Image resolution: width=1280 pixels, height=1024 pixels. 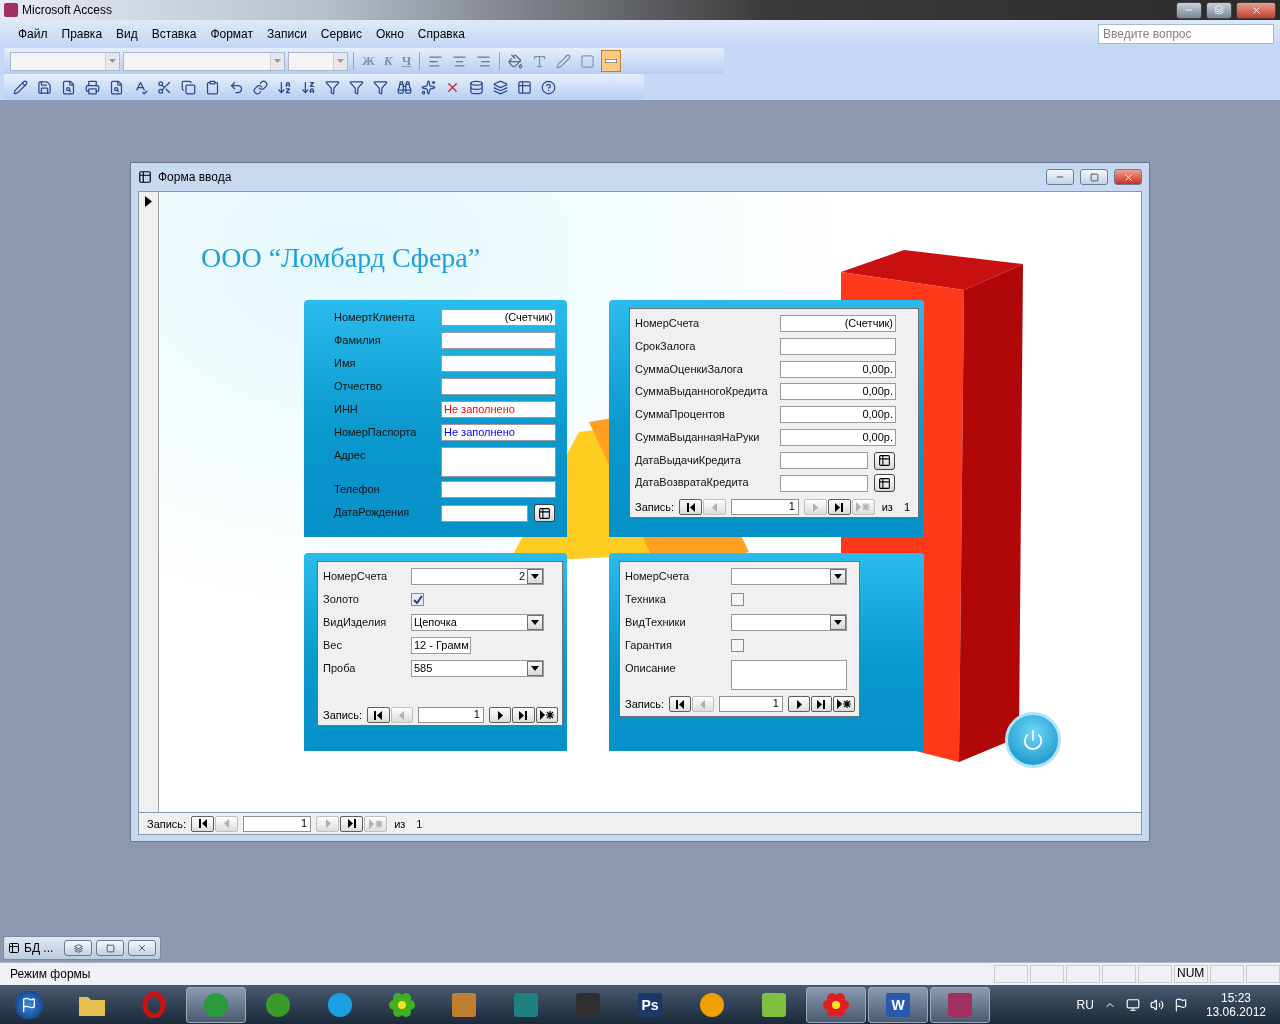 I want to click on link-icon, so click(x=260, y=87).